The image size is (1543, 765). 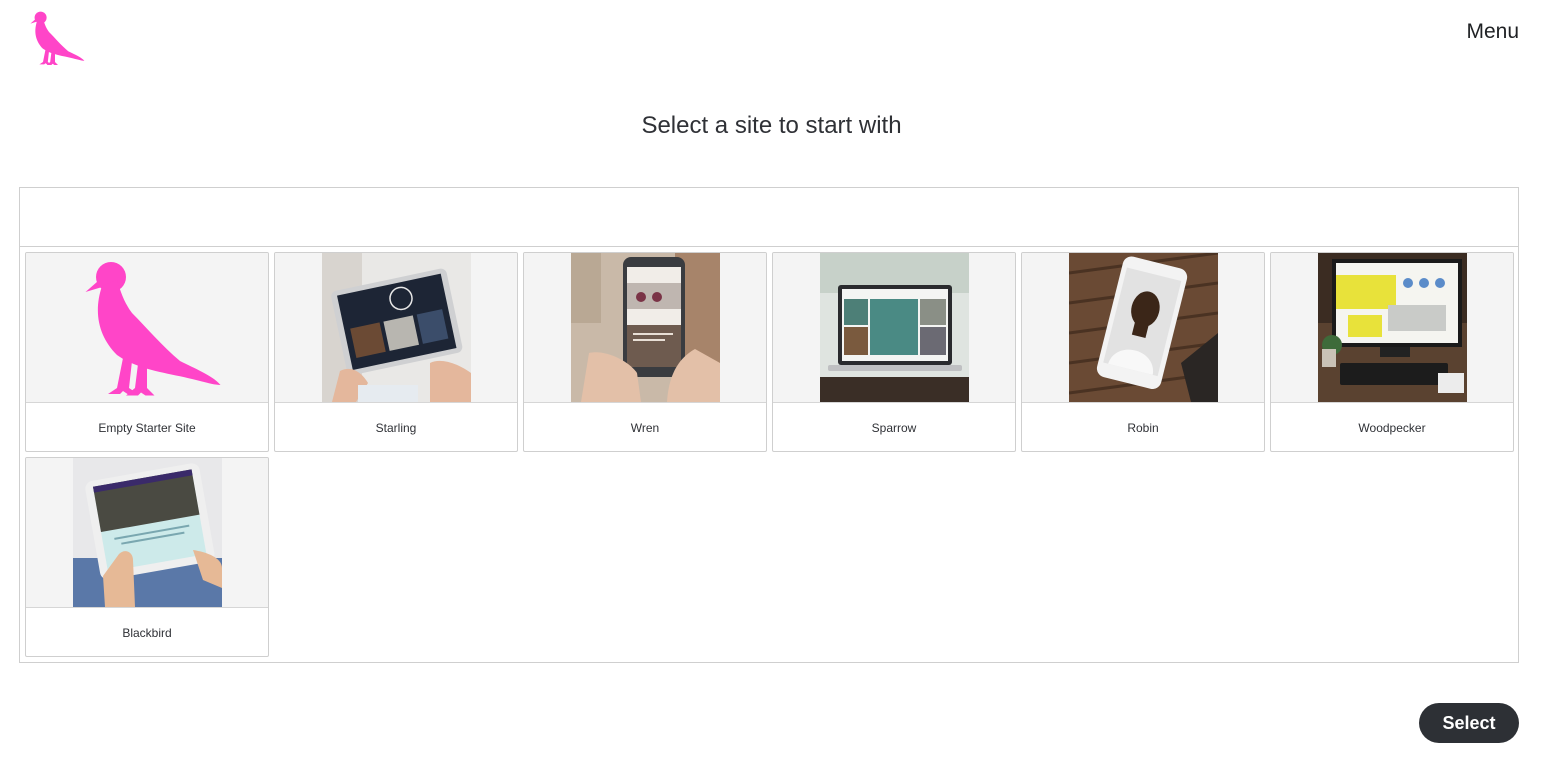 I want to click on site-card-wren: Wren, so click(x=645, y=352).